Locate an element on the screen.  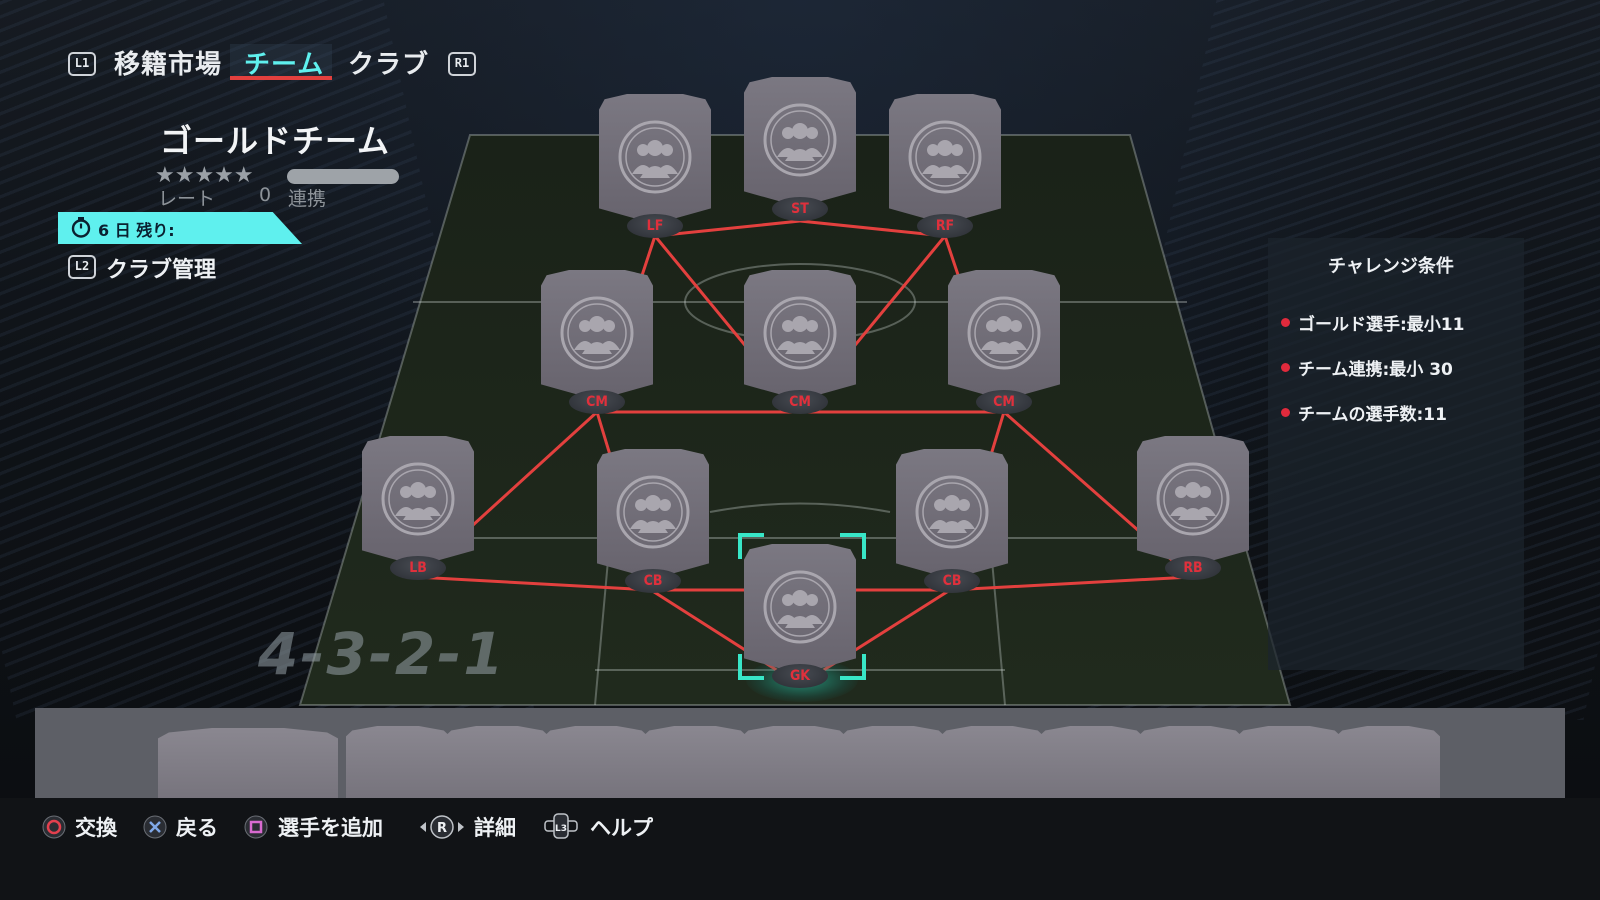
player-slot-rf: RF is located at coordinates (945, 166).